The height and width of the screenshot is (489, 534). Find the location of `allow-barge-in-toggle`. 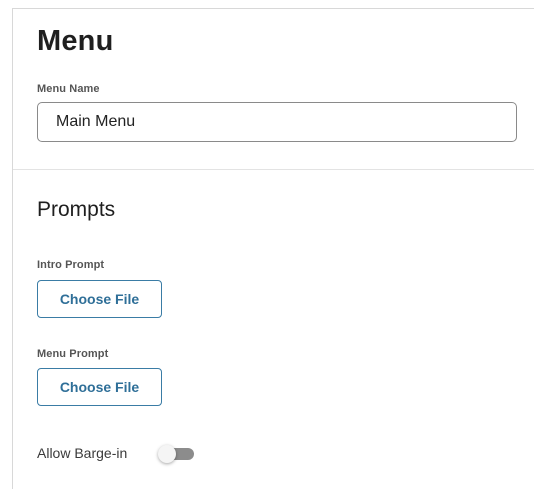

allow-barge-in-toggle is located at coordinates (177, 454).